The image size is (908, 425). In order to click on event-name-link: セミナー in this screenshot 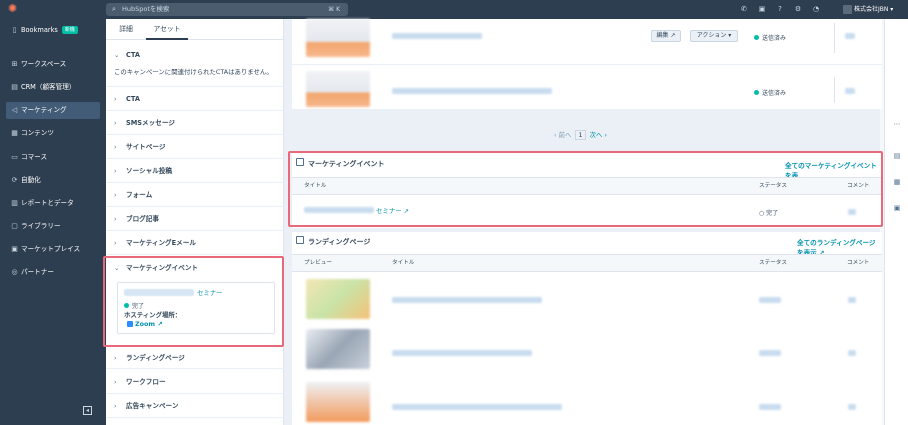, I will do `click(173, 292)`.